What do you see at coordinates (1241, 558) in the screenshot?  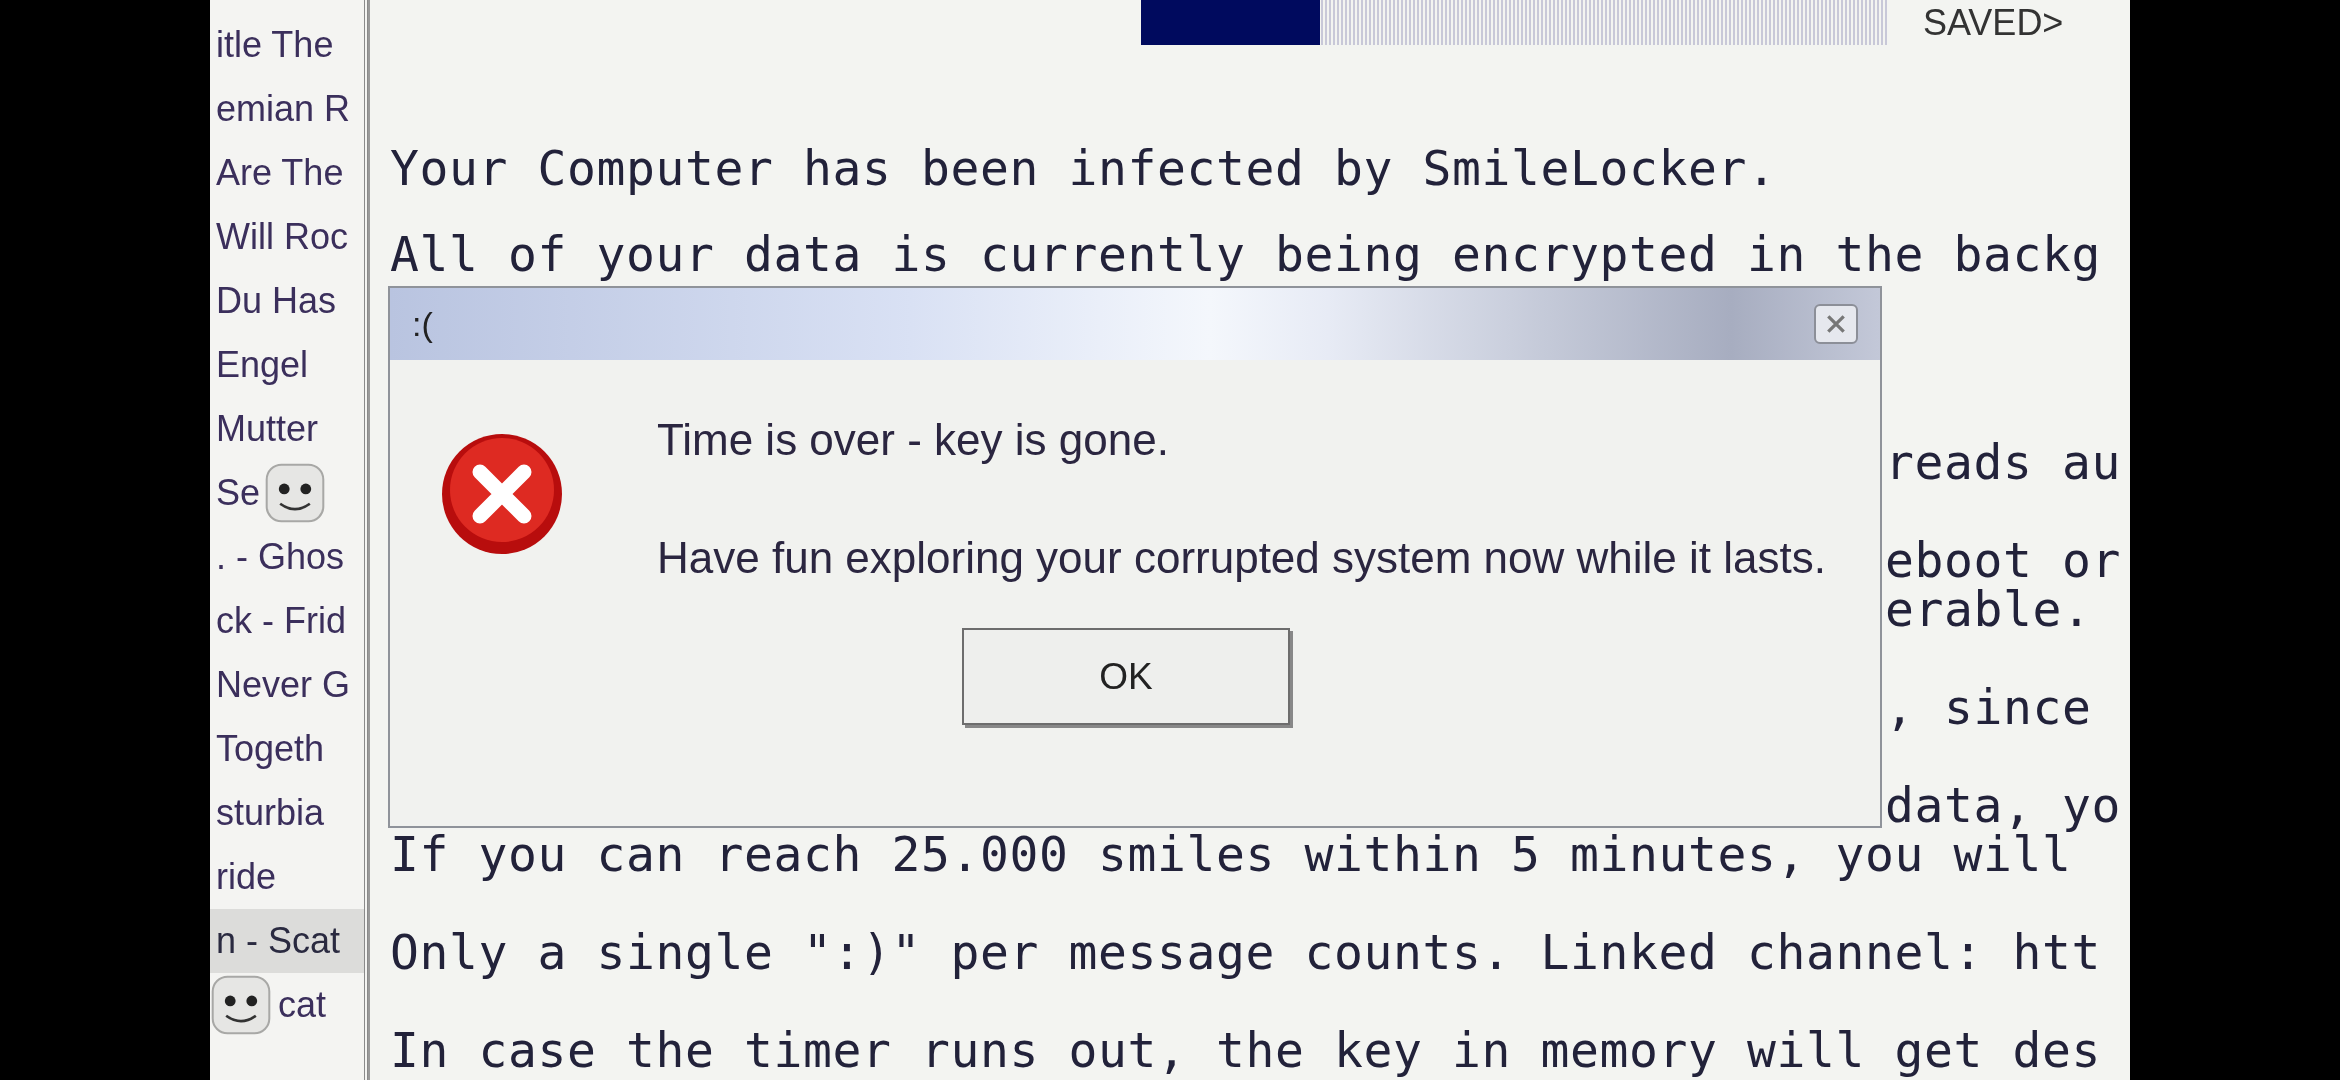 I see `dialog-message: Have fun exploring your corrupted system now while it lasts.` at bounding box center [1241, 558].